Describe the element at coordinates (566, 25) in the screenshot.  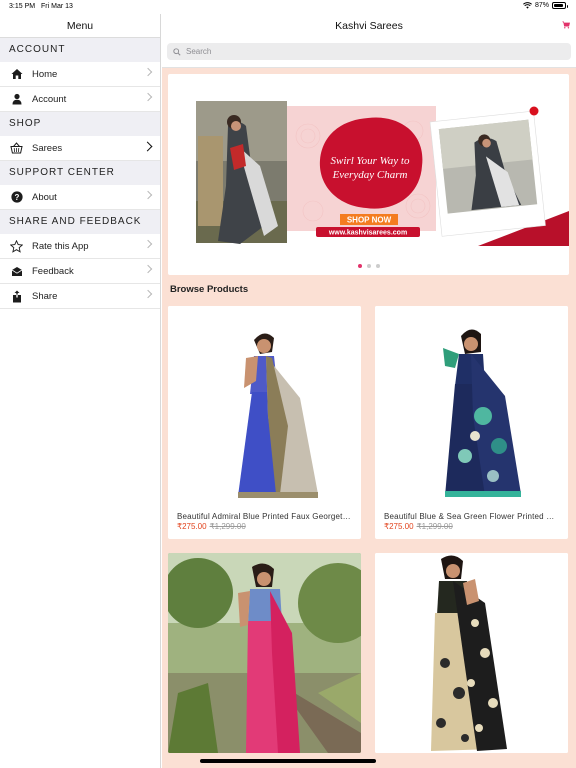
I see `cart-icon` at that location.